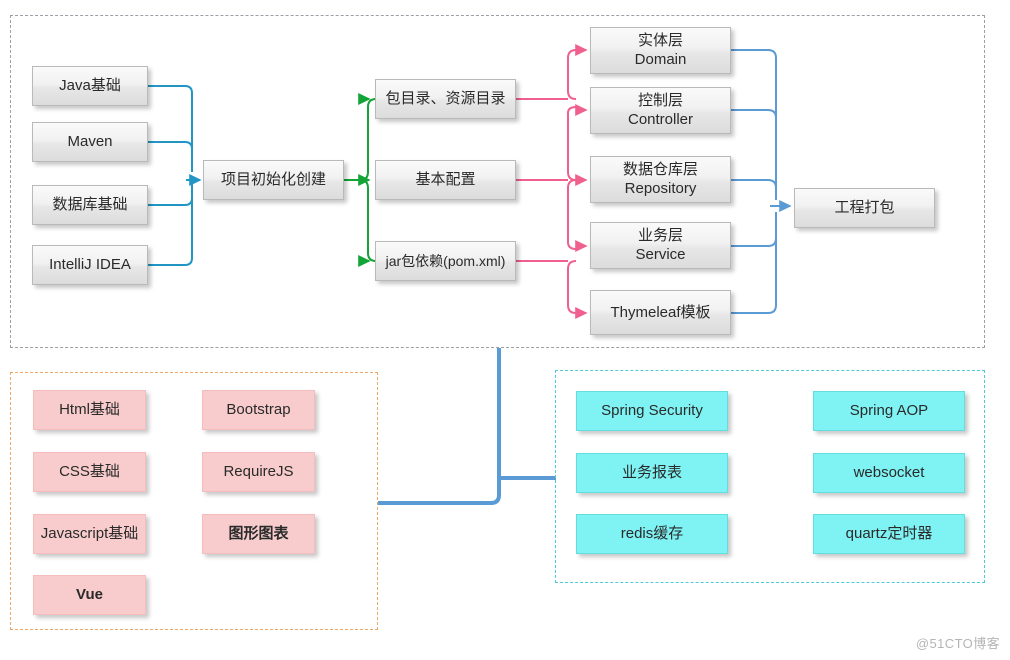 The height and width of the screenshot is (660, 1010). I want to click on node-websocket: websocket, so click(889, 473).